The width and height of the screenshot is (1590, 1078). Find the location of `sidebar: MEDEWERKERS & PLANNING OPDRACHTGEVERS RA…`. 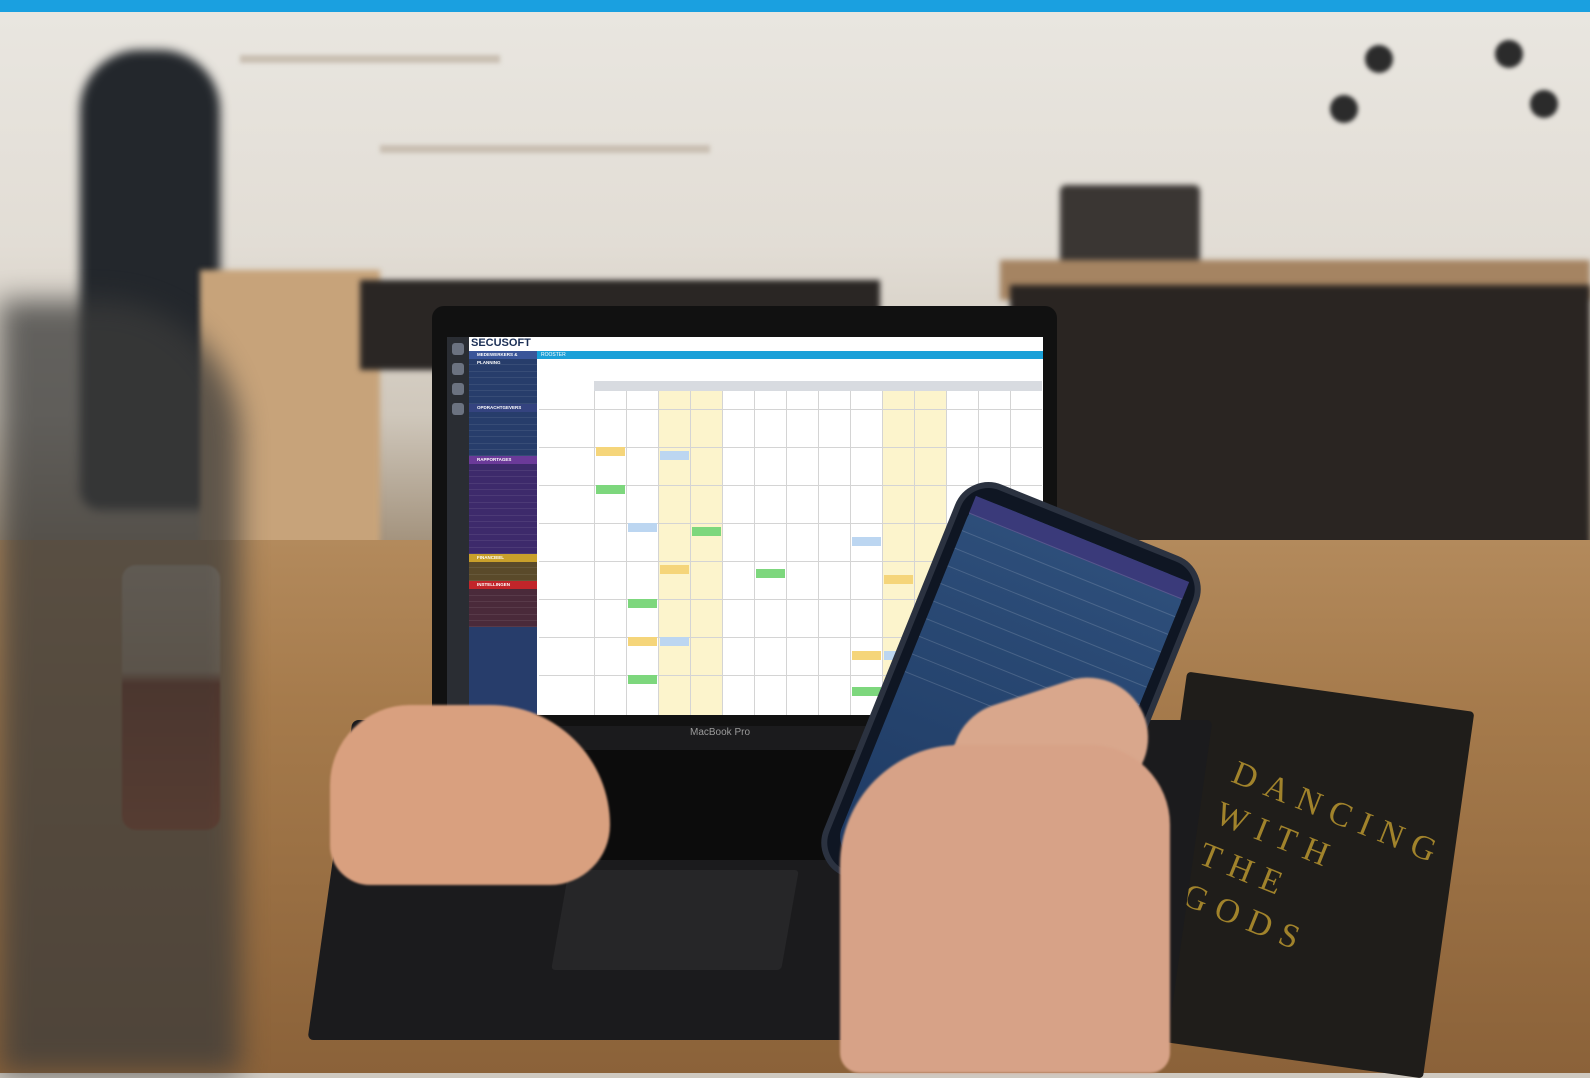

sidebar: MEDEWERKERS & PLANNING OPDRACHTGEVERS RA… is located at coordinates (503, 533).